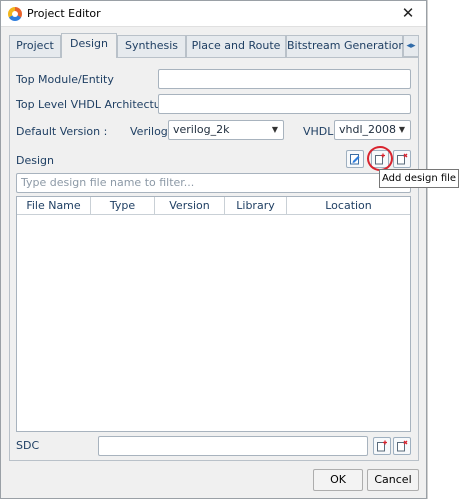  I want to click on background-window, so click(447, 249).